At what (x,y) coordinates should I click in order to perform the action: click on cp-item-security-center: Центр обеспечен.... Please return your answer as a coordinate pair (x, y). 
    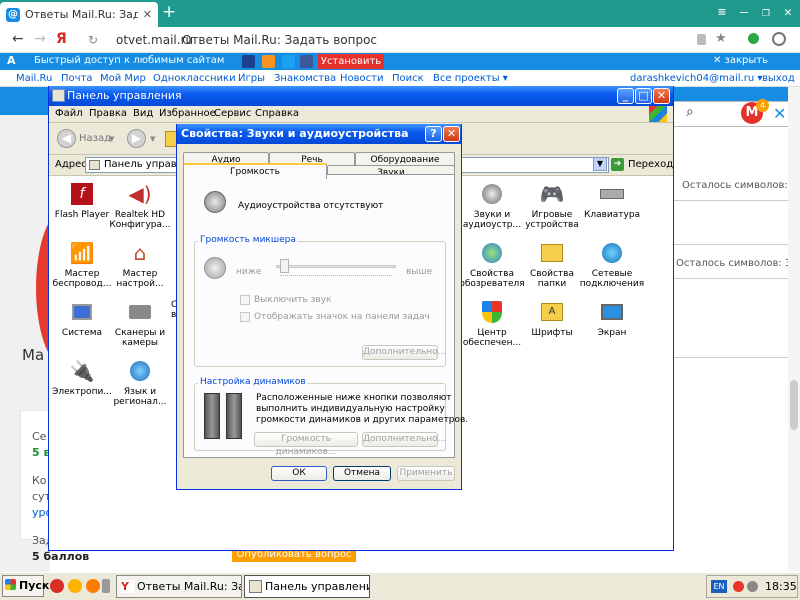
    Looking at the image, I should click on (492, 323).